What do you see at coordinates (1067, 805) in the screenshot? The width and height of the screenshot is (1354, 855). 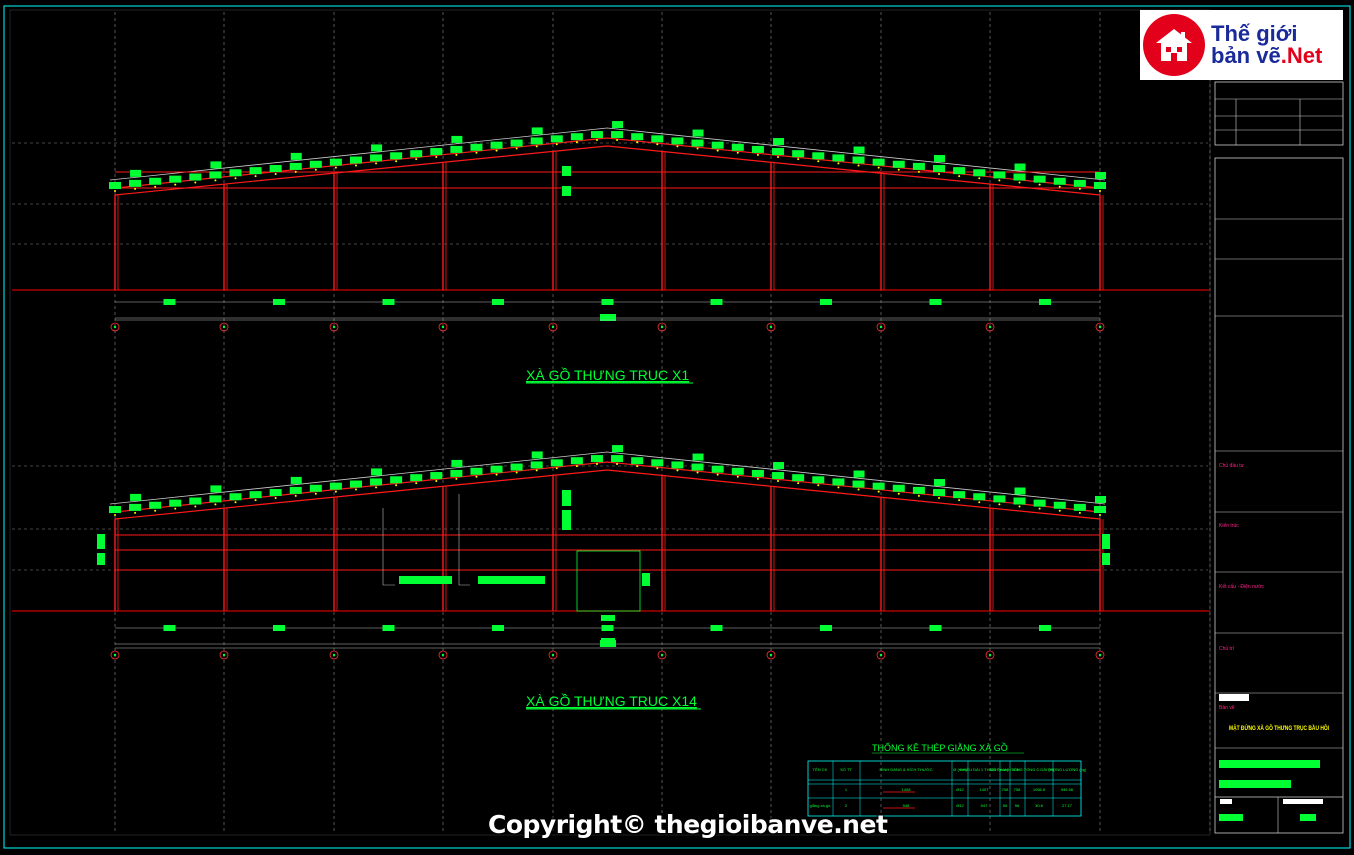 I see `table-cell: 27.17` at bounding box center [1067, 805].